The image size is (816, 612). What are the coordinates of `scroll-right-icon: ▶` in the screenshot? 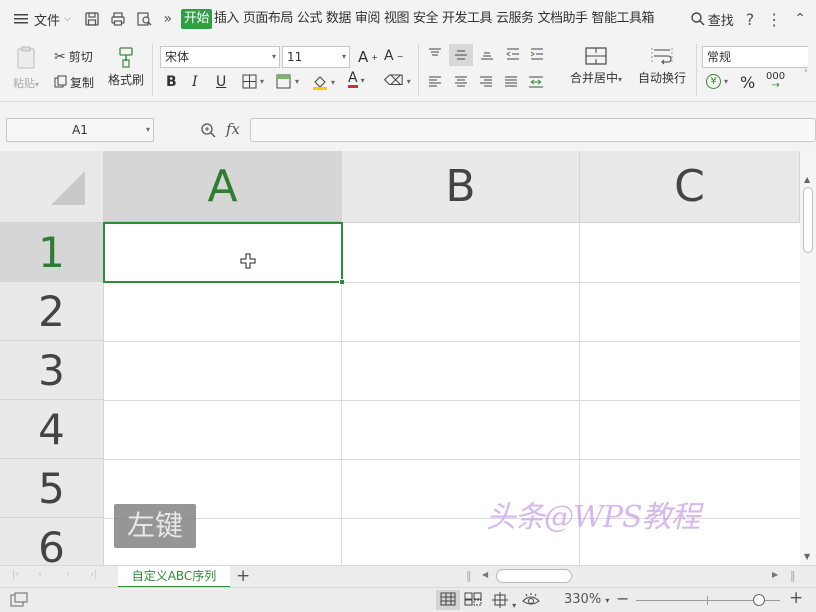 It's located at (775, 574).